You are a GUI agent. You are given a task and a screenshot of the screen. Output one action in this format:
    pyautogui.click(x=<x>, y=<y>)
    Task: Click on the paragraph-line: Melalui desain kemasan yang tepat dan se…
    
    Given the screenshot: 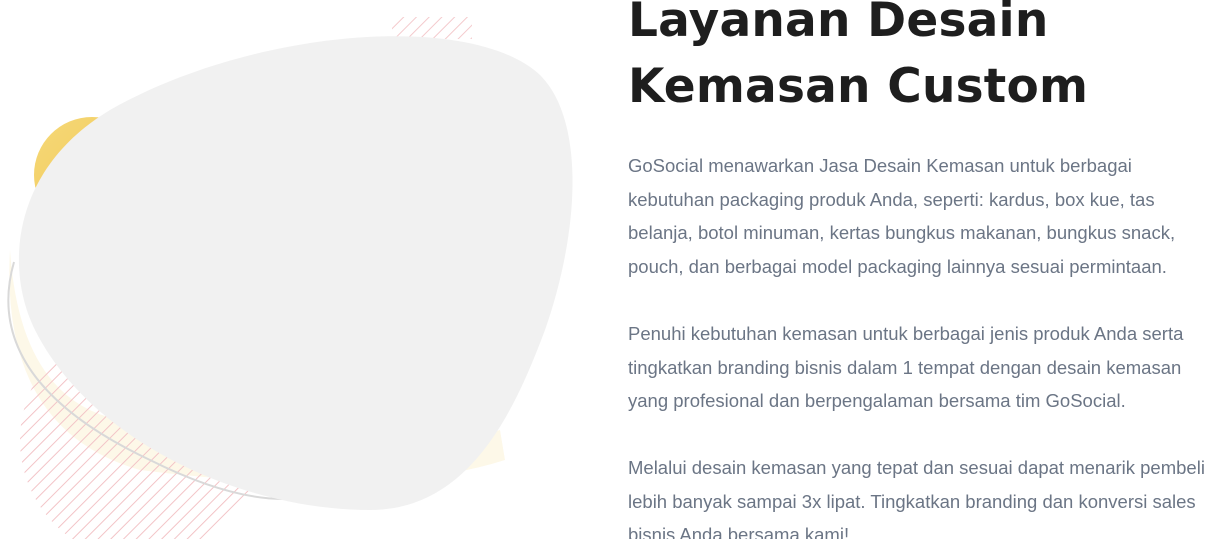 What is the action you would take?
    pyautogui.click(x=916, y=467)
    